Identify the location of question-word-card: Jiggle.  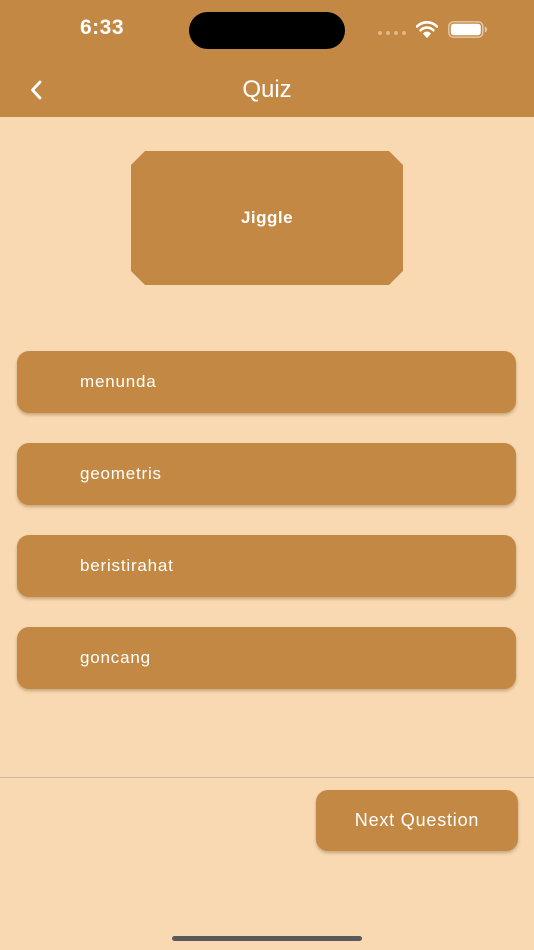
(267, 218).